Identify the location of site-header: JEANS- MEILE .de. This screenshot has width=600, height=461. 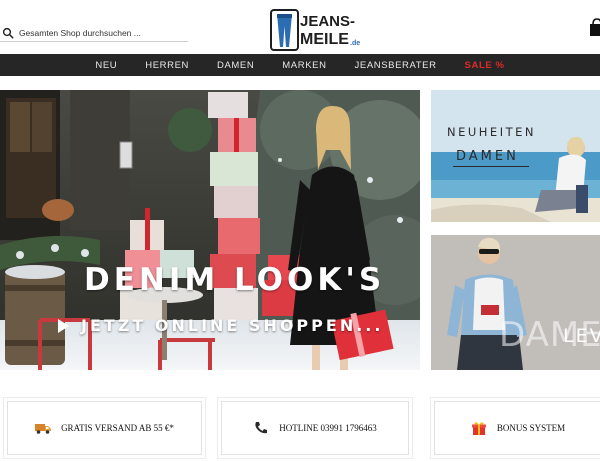
(300, 27).